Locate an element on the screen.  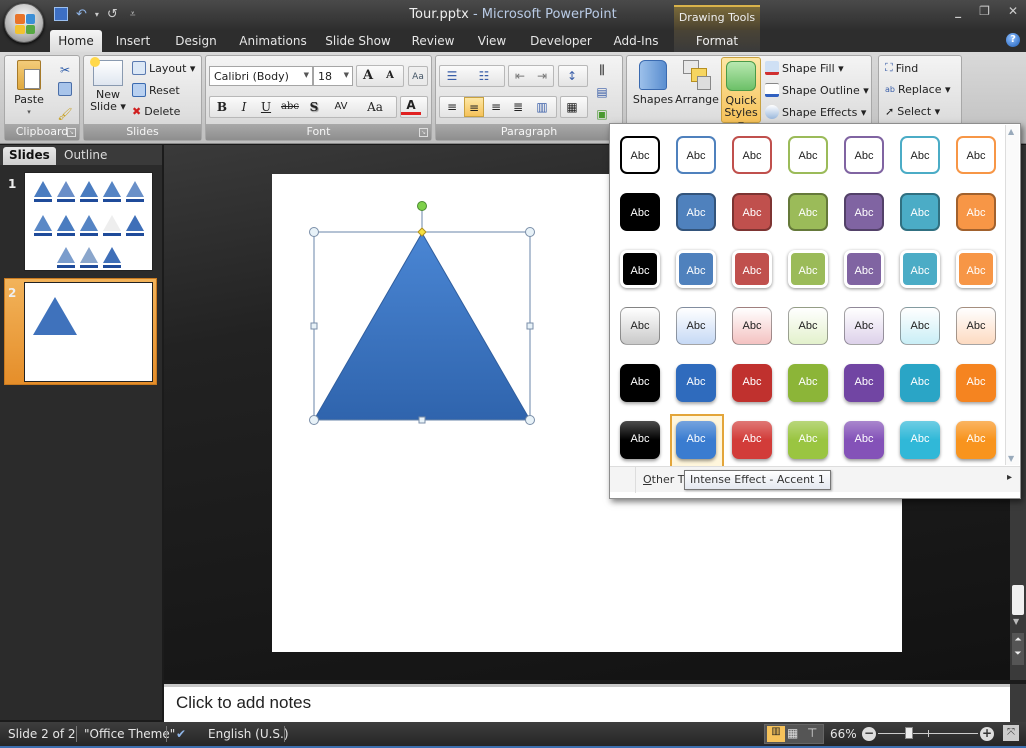
spelling-check-icon: ✔ is located at coordinates (181, 734).